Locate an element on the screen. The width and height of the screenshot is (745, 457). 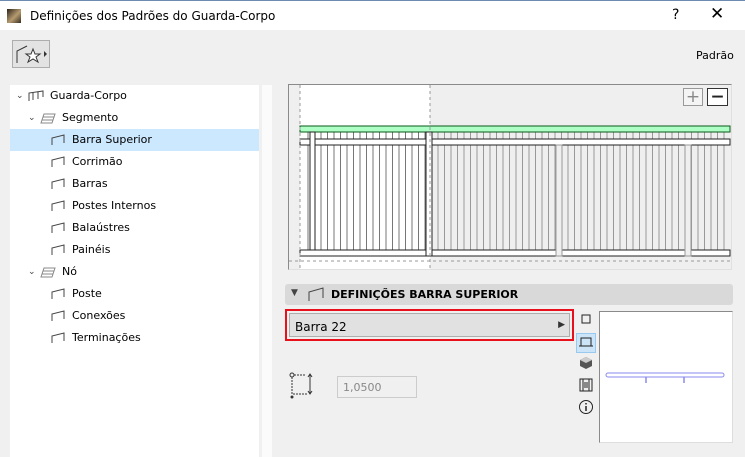
profile-preview is located at coordinates (666, 377).